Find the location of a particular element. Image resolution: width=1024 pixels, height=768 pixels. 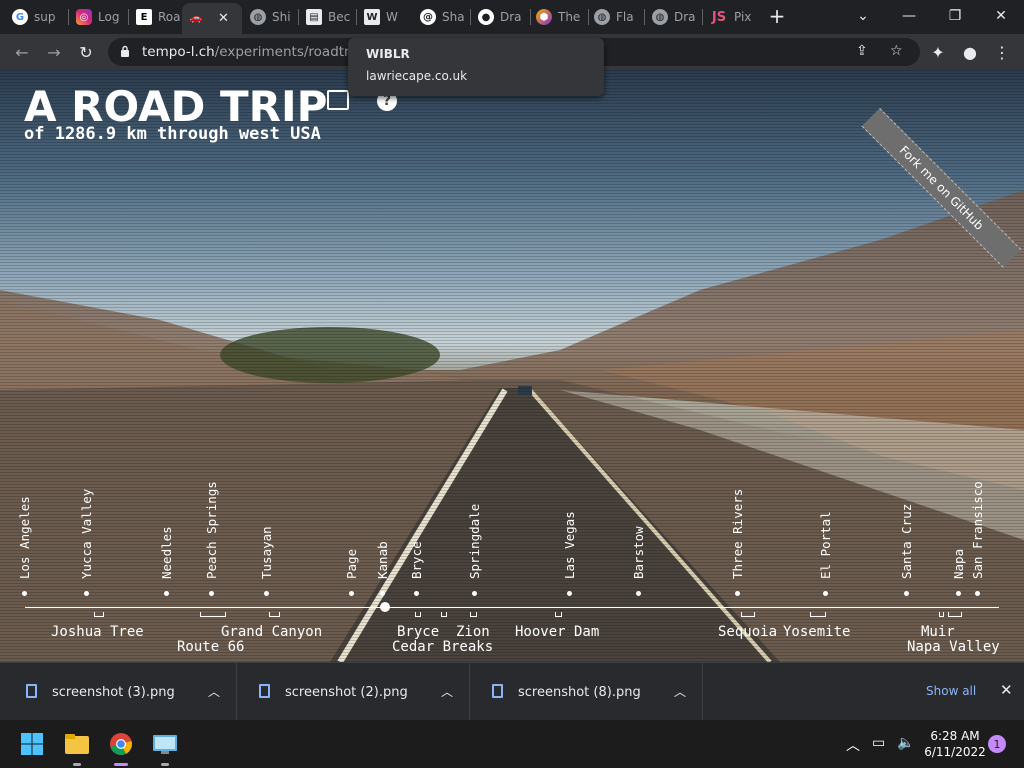

file-icon is located at coordinates (31, 691).